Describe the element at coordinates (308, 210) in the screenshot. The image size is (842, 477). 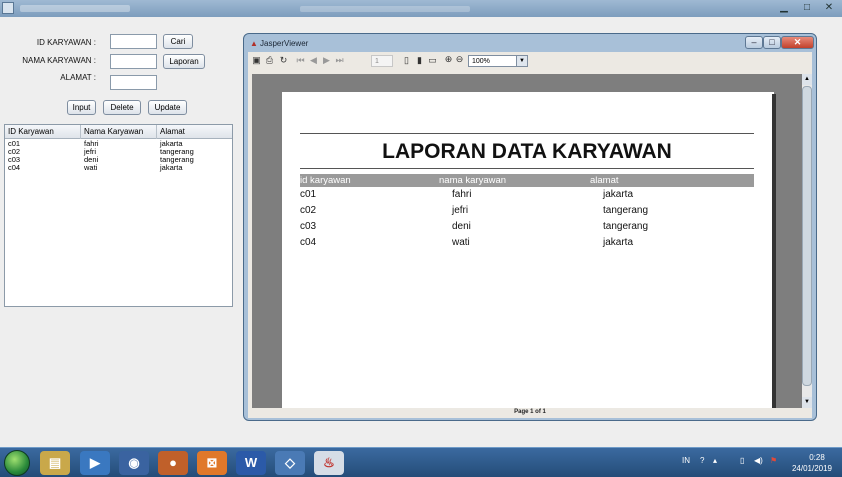
I see `report-cell-id: c02` at that location.